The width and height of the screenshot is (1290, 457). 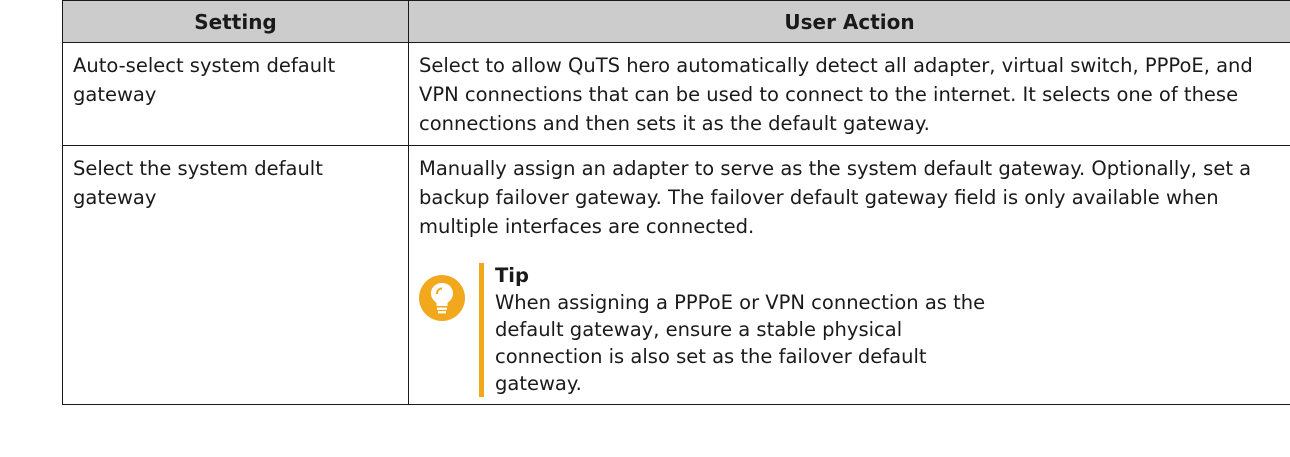 What do you see at coordinates (481, 330) in the screenshot?
I see `tip-accent-bar` at bounding box center [481, 330].